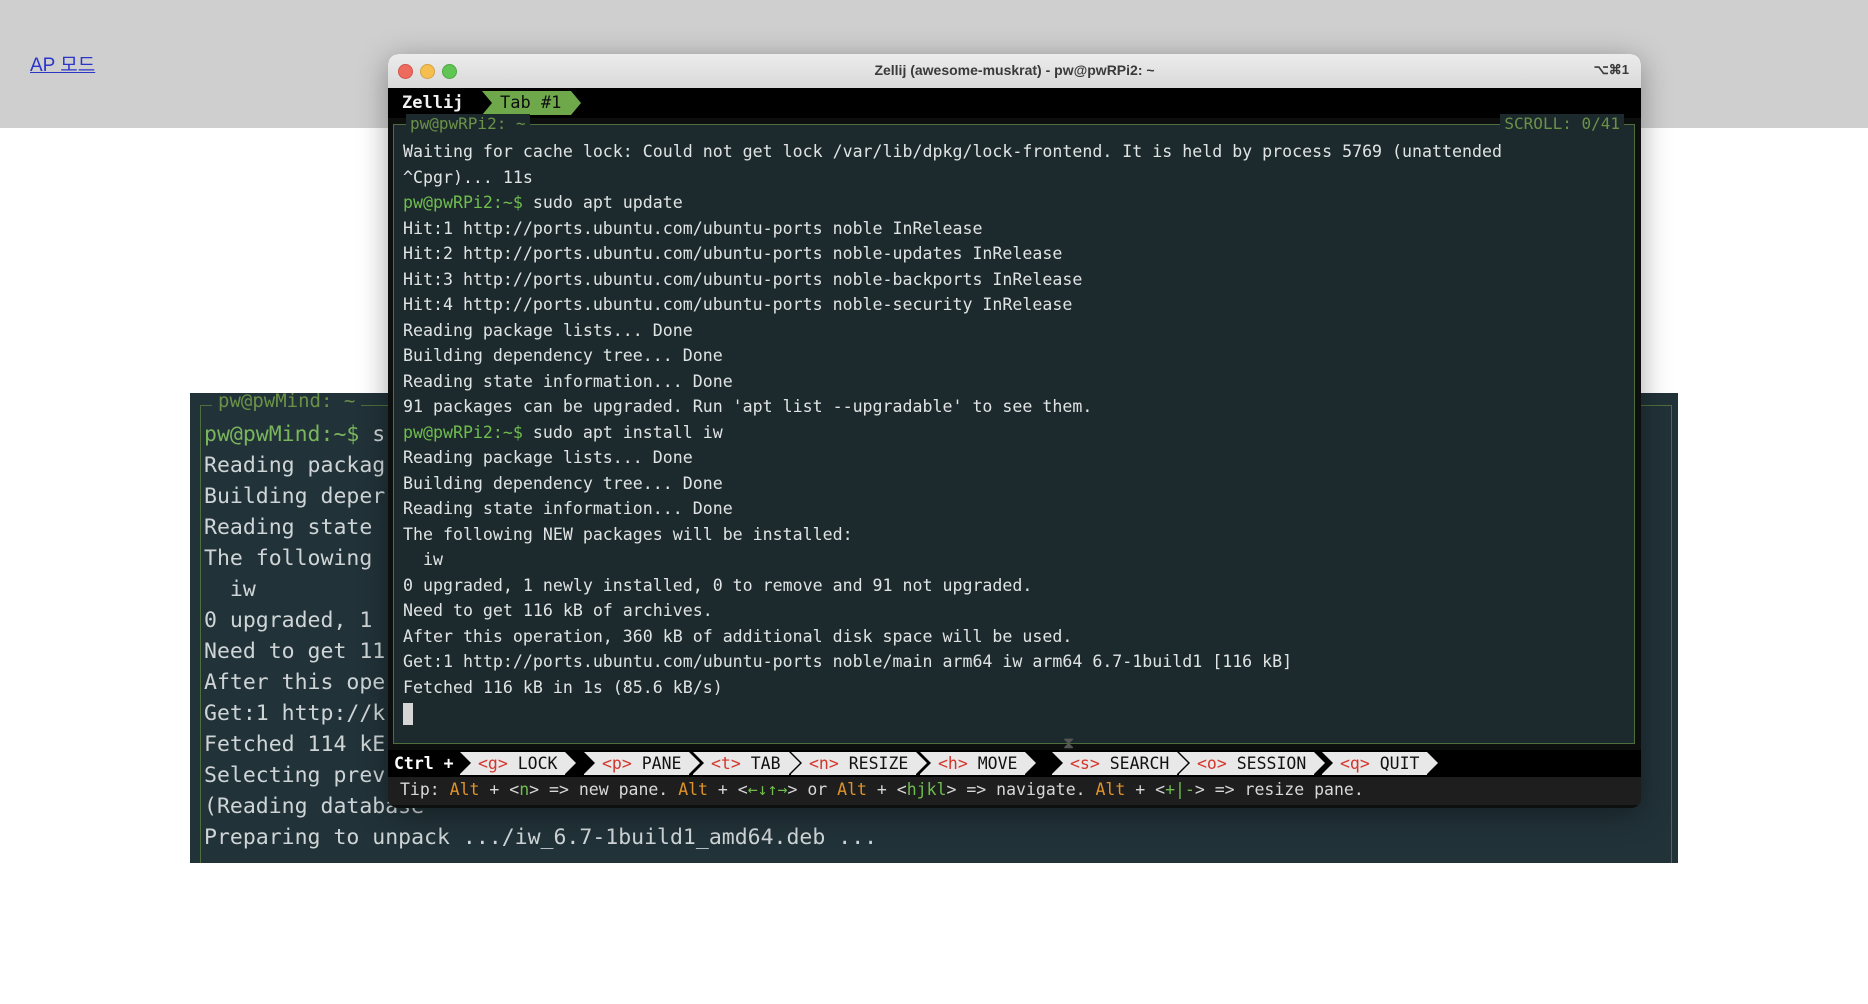  I want to click on text-cursor, so click(408, 713).